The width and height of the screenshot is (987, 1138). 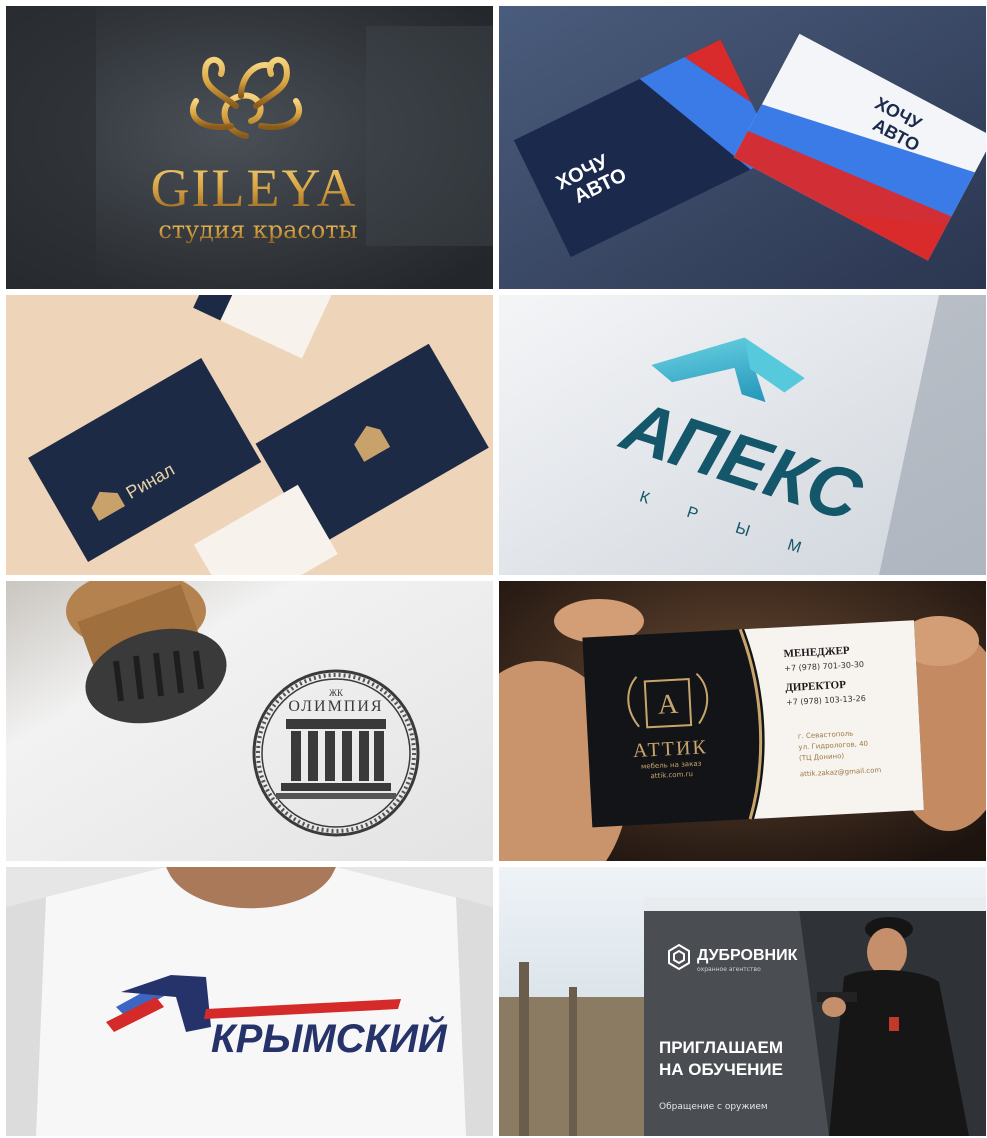 I want to click on krymsky-brand: КРЫМСКИЙ, so click(x=329, y=1037).